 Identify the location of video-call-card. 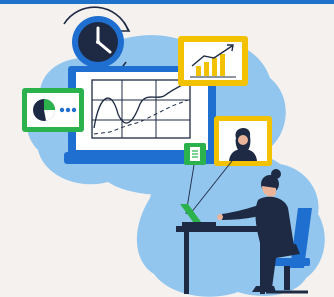
(243, 141).